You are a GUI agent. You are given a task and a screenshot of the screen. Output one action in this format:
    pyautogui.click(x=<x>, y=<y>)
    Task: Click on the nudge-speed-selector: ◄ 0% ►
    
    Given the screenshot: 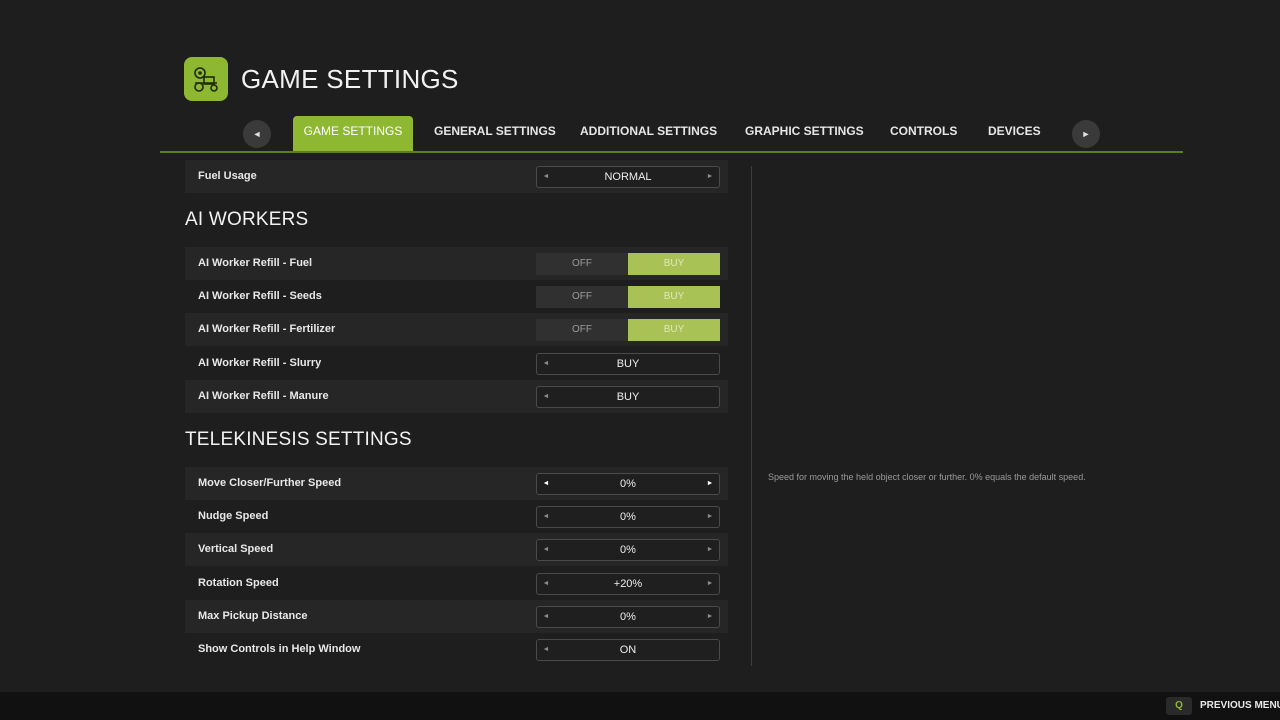 What is the action you would take?
    pyautogui.click(x=628, y=517)
    